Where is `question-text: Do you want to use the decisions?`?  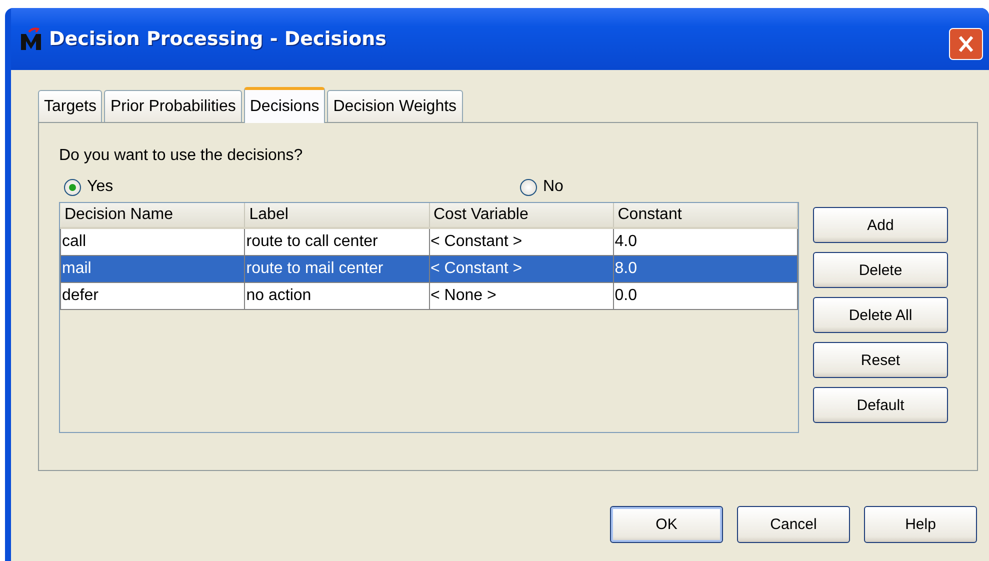
question-text: Do you want to use the decisions? is located at coordinates (181, 156).